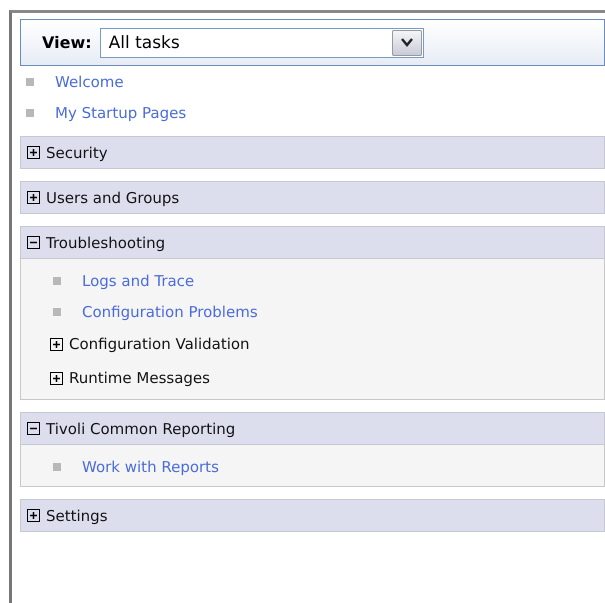  Describe the element at coordinates (67, 42) in the screenshot. I see `view-label: View:` at that location.